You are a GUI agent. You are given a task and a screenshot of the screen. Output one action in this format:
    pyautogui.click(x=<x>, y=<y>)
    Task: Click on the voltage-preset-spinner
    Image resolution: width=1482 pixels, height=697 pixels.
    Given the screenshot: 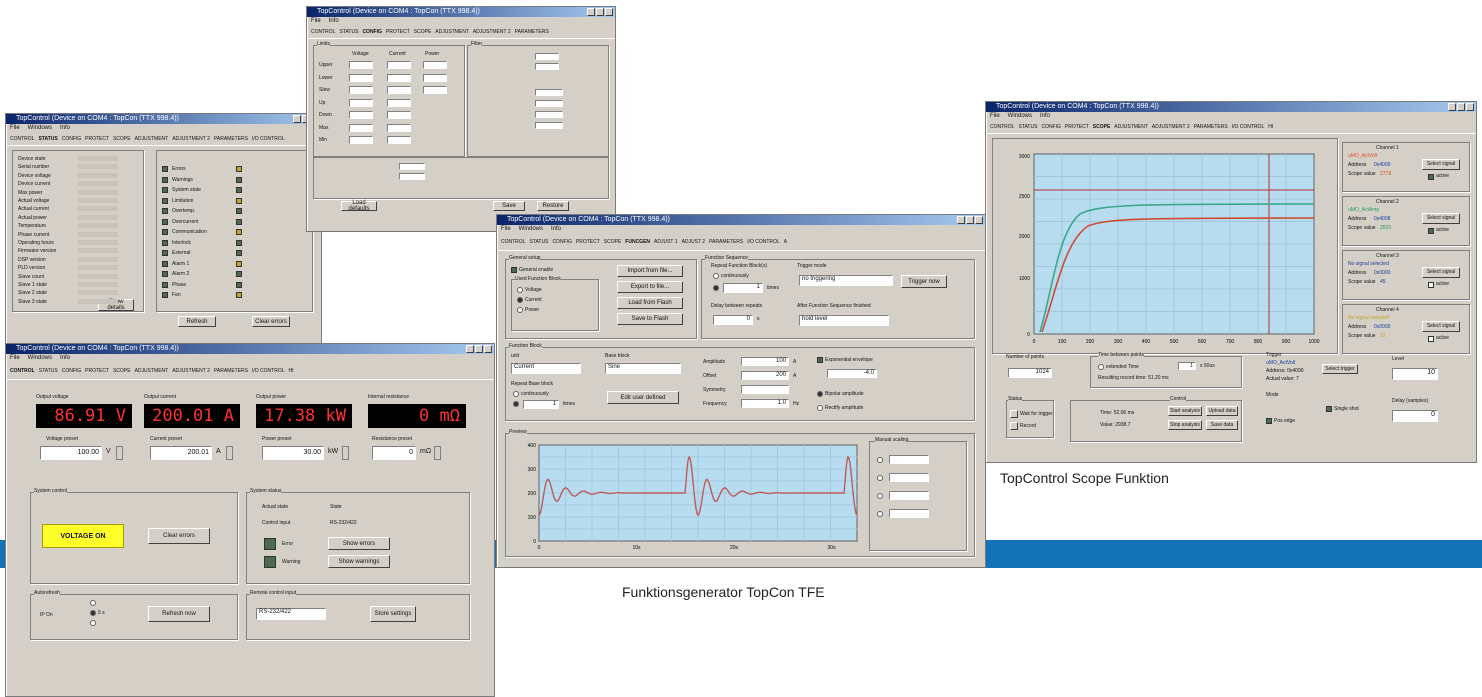 What is the action you would take?
    pyautogui.click(x=119, y=453)
    